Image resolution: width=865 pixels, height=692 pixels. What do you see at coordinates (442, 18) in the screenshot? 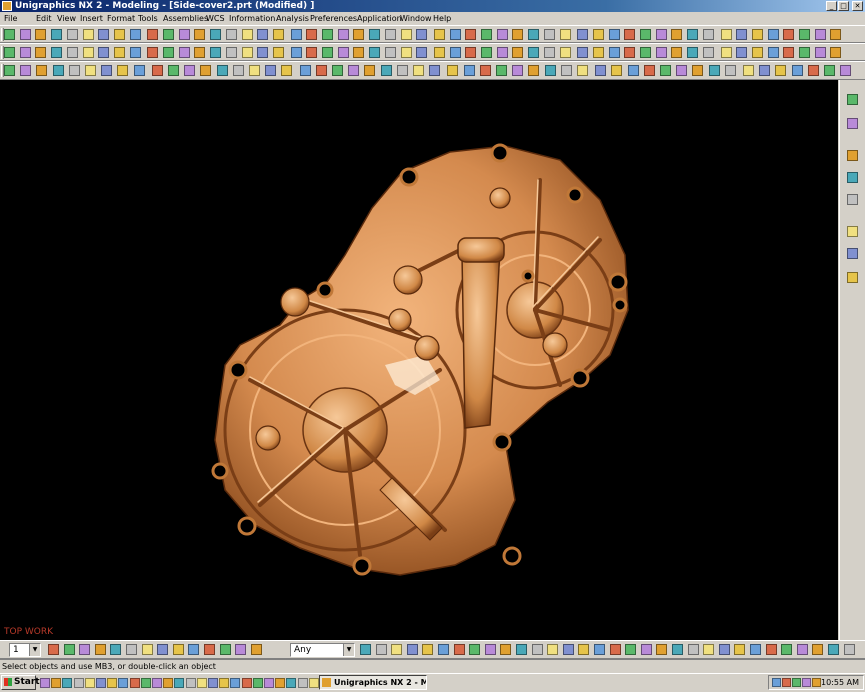
I see `menu-help-label: Help` at bounding box center [442, 18].